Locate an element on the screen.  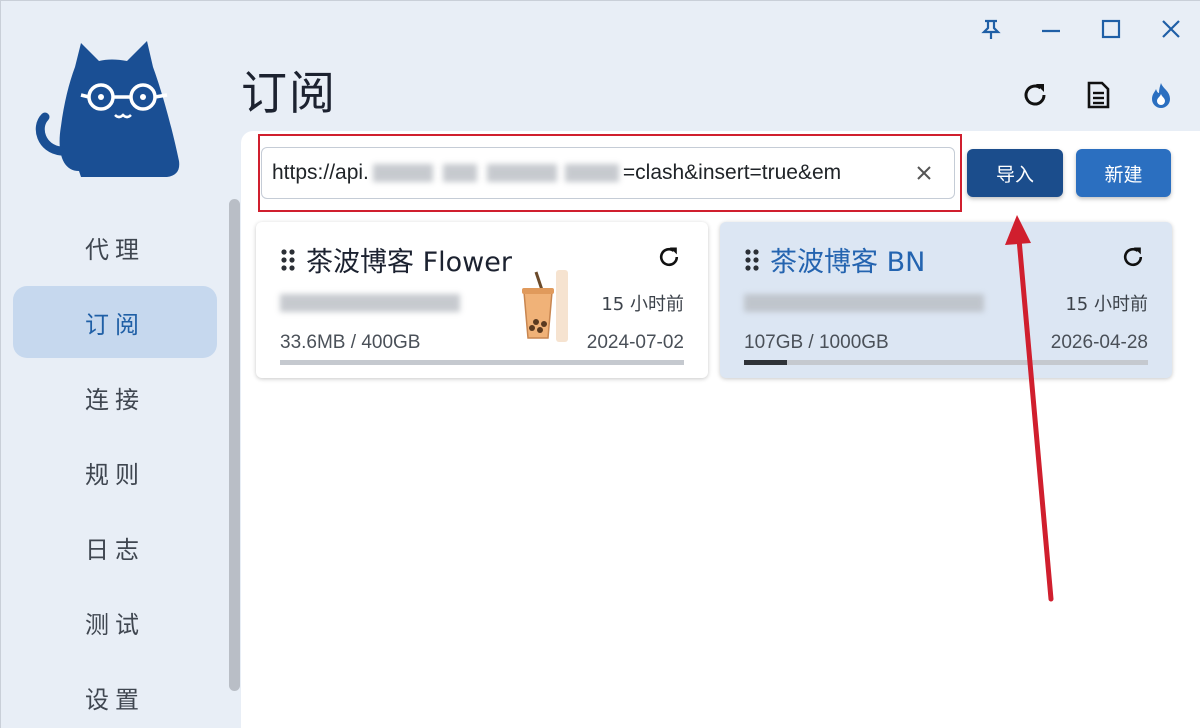
sidebar-scrollbar is located at coordinates (234, 445).